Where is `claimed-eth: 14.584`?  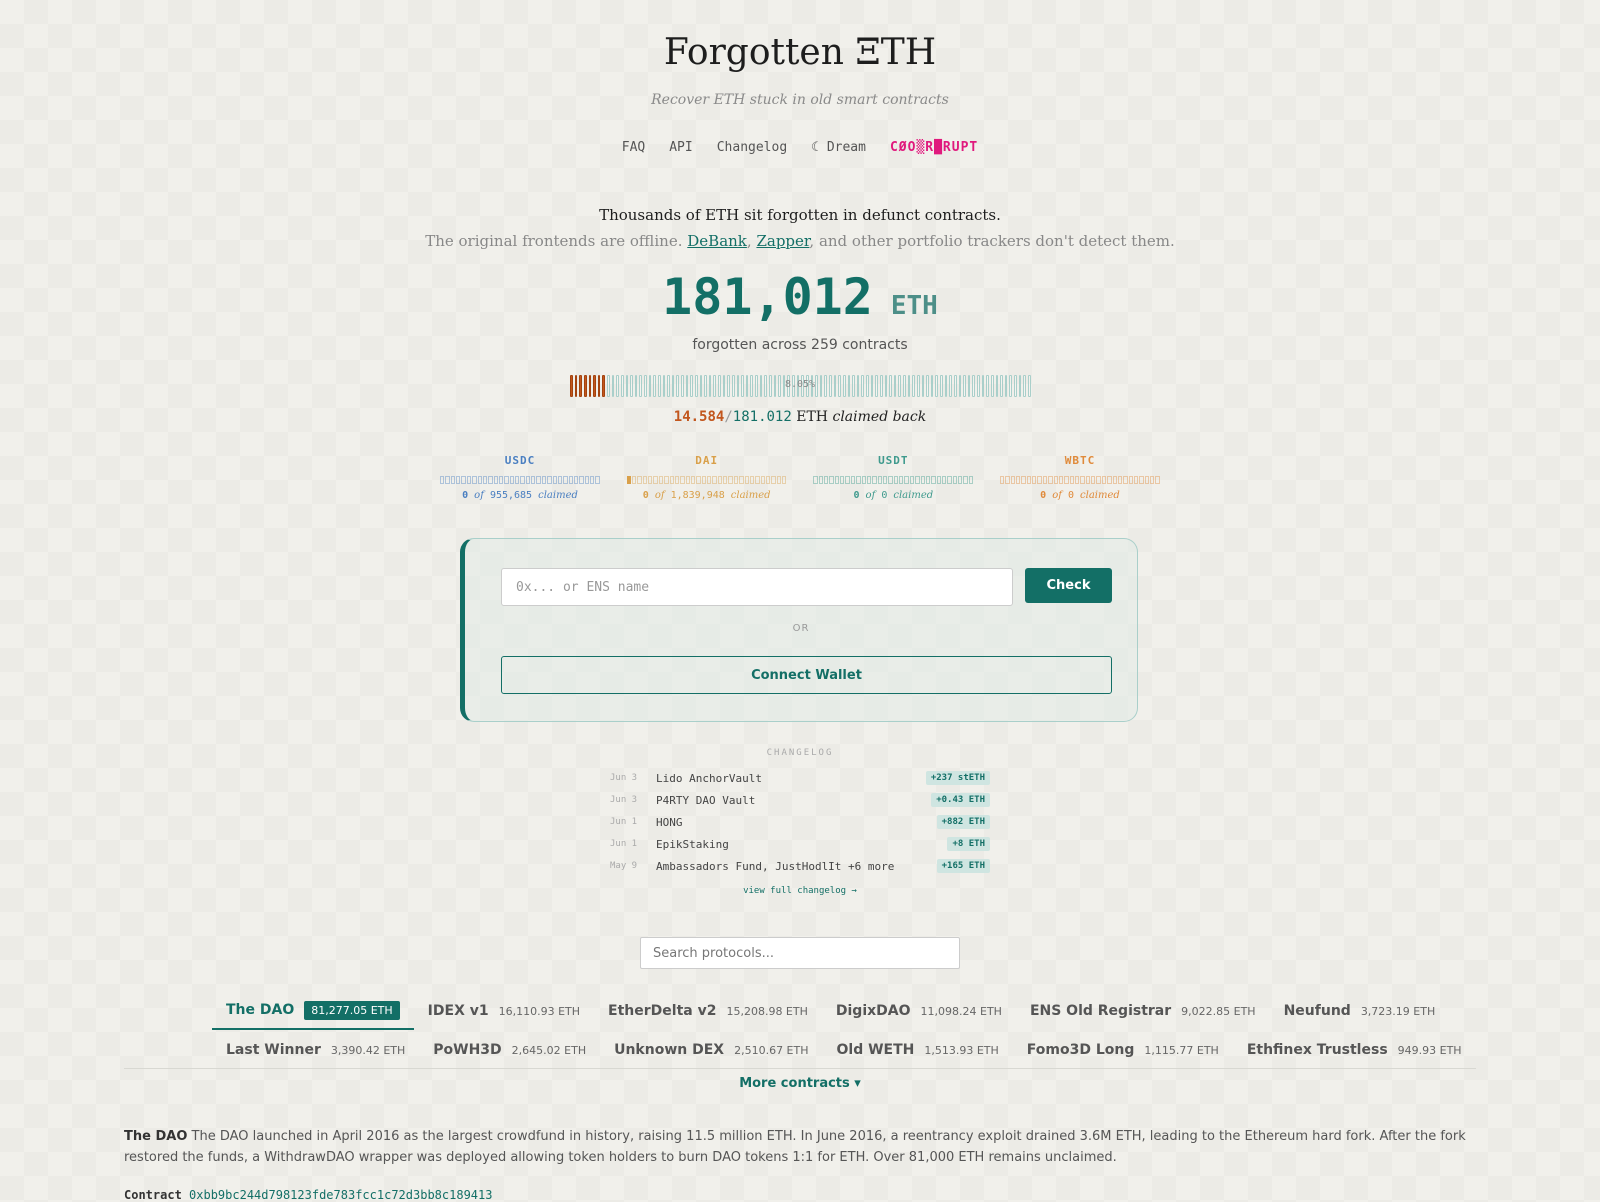 claimed-eth: 14.584 is located at coordinates (699, 417).